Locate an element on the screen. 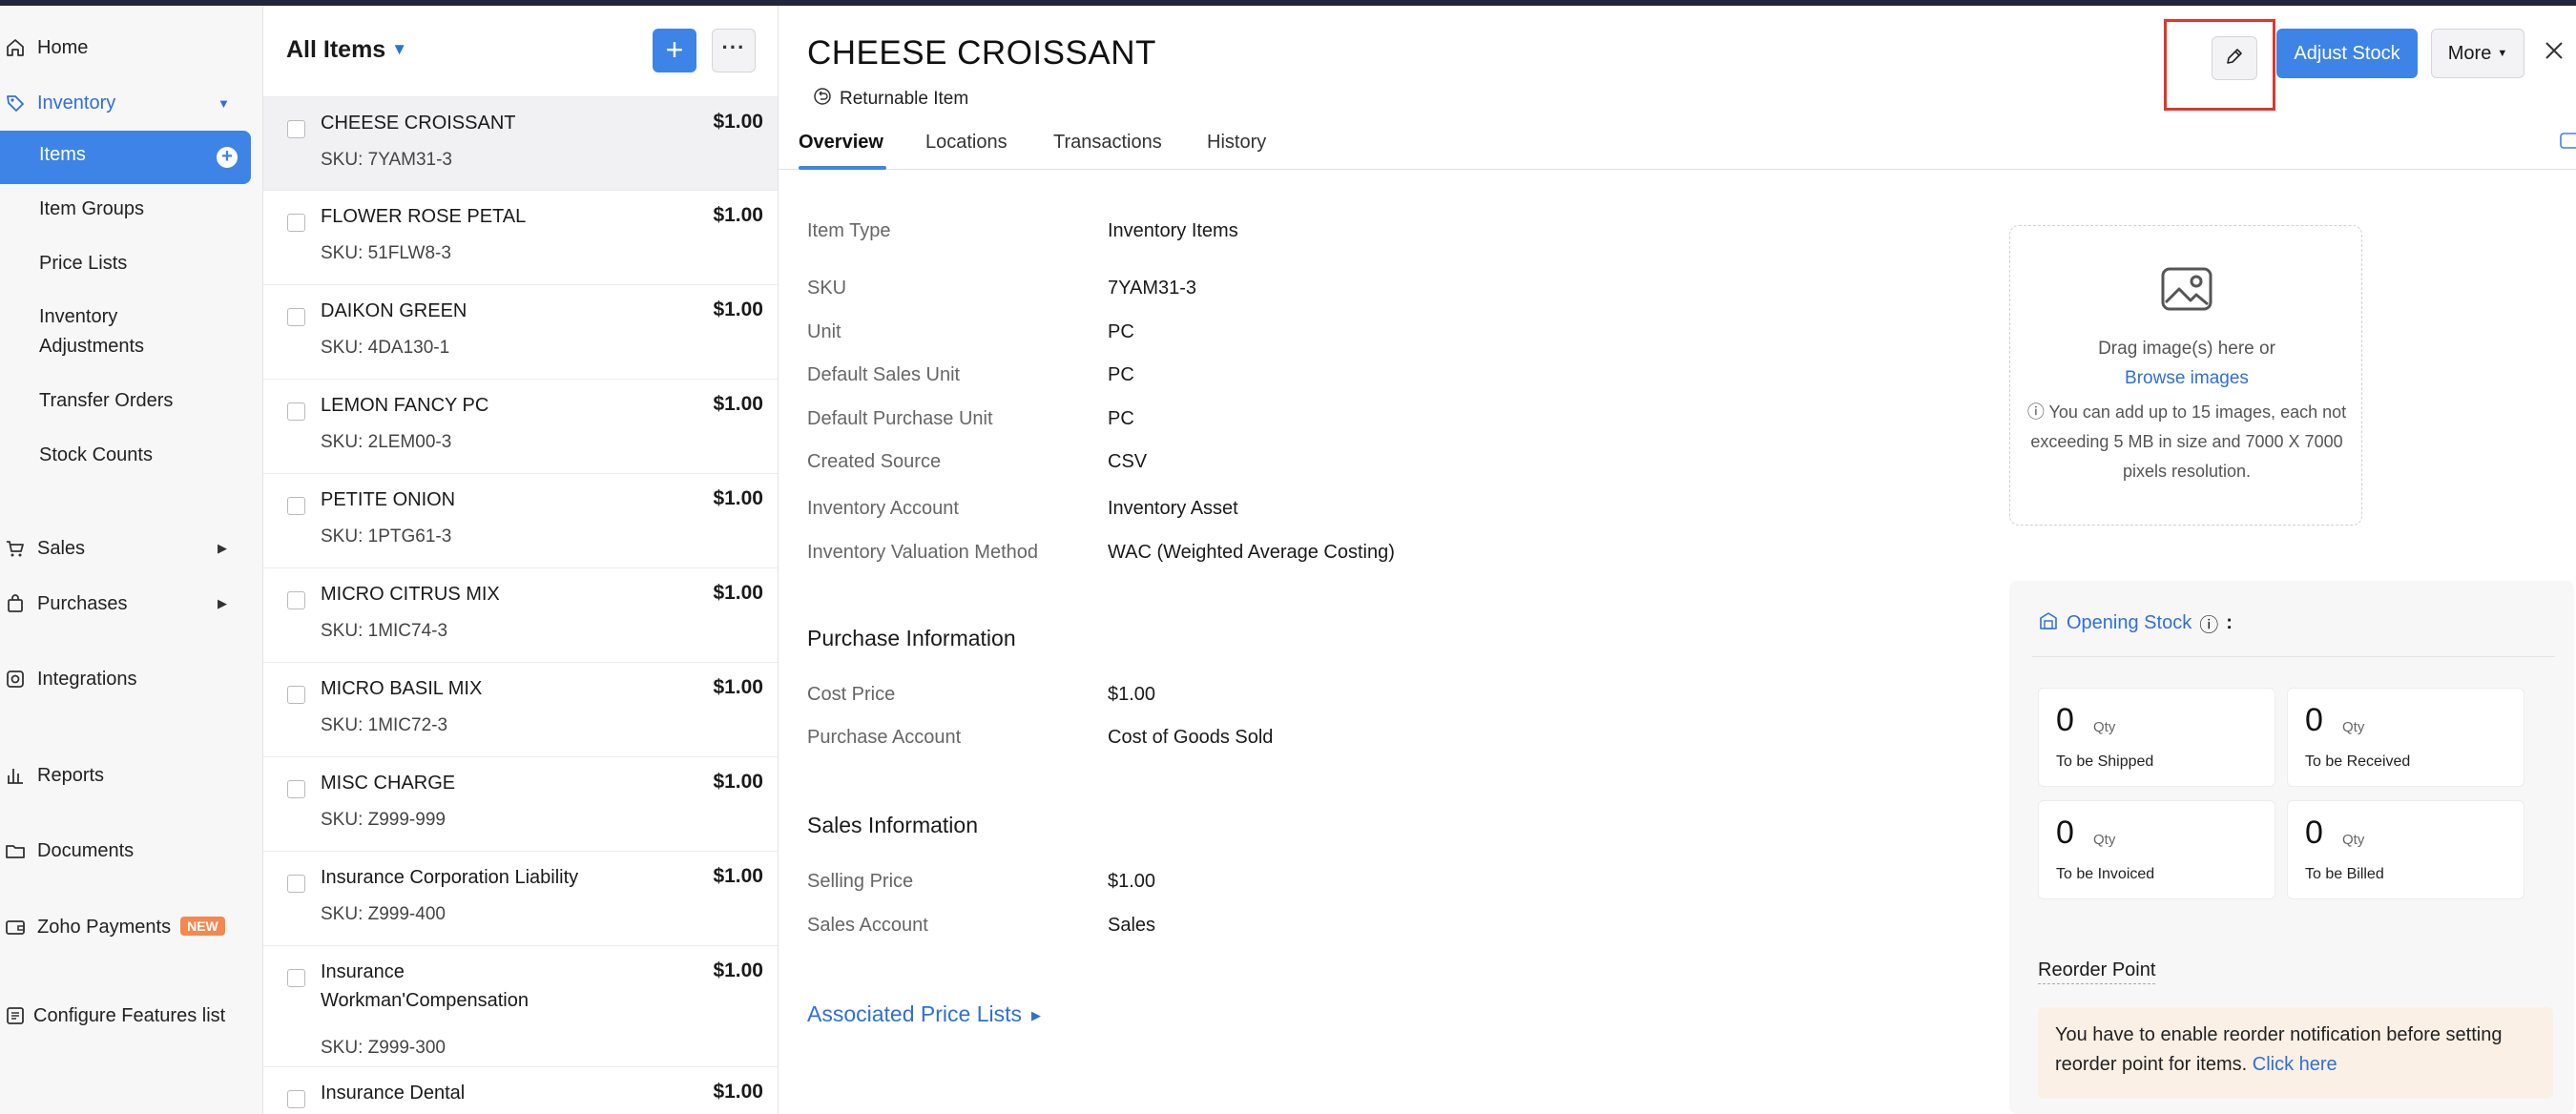  item-name: Insurance Dental is located at coordinates (393, 1093).